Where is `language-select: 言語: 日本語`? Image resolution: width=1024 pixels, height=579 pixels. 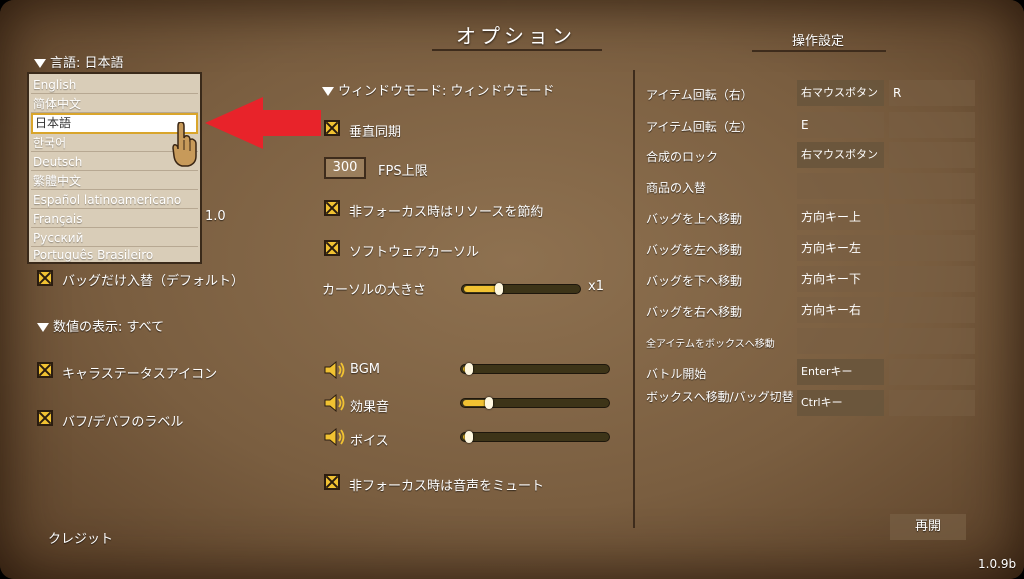
language-select: 言語: 日本語 is located at coordinates (79, 61).